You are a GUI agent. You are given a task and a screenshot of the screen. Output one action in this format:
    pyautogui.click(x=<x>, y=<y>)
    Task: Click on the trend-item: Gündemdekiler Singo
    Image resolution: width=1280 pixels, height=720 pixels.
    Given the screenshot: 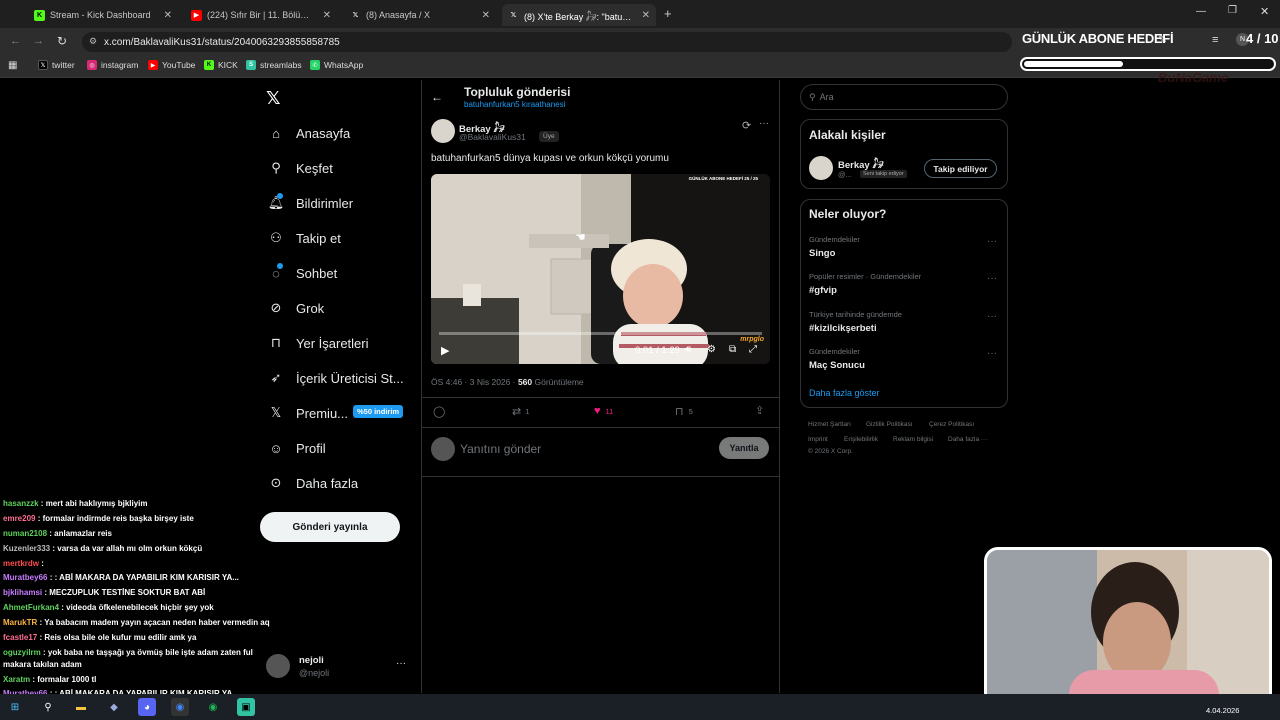 What is the action you would take?
    pyautogui.click(x=834, y=247)
    